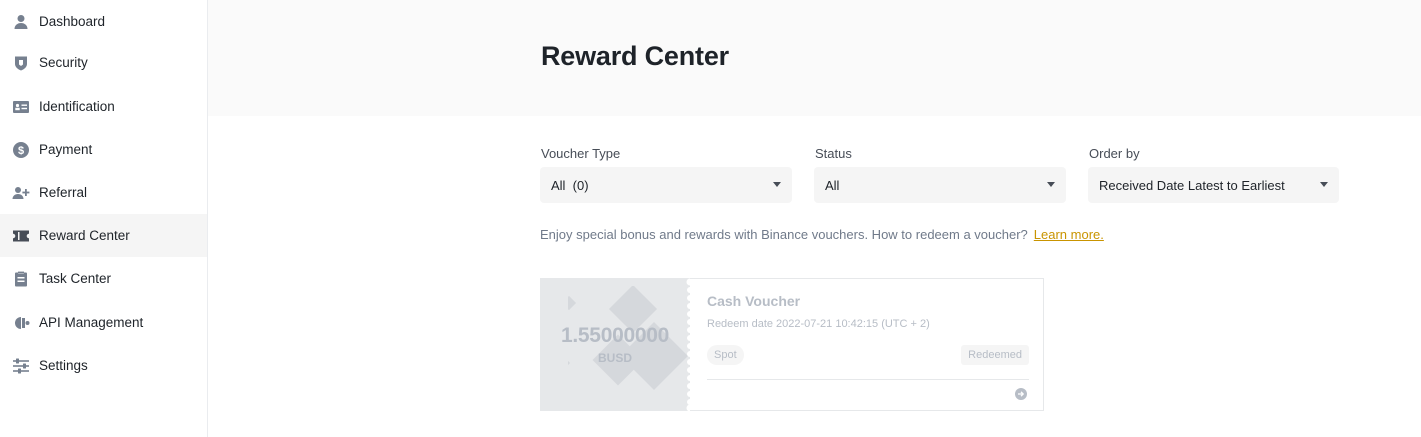  I want to click on learn-more-link: Learn more., so click(1069, 234).